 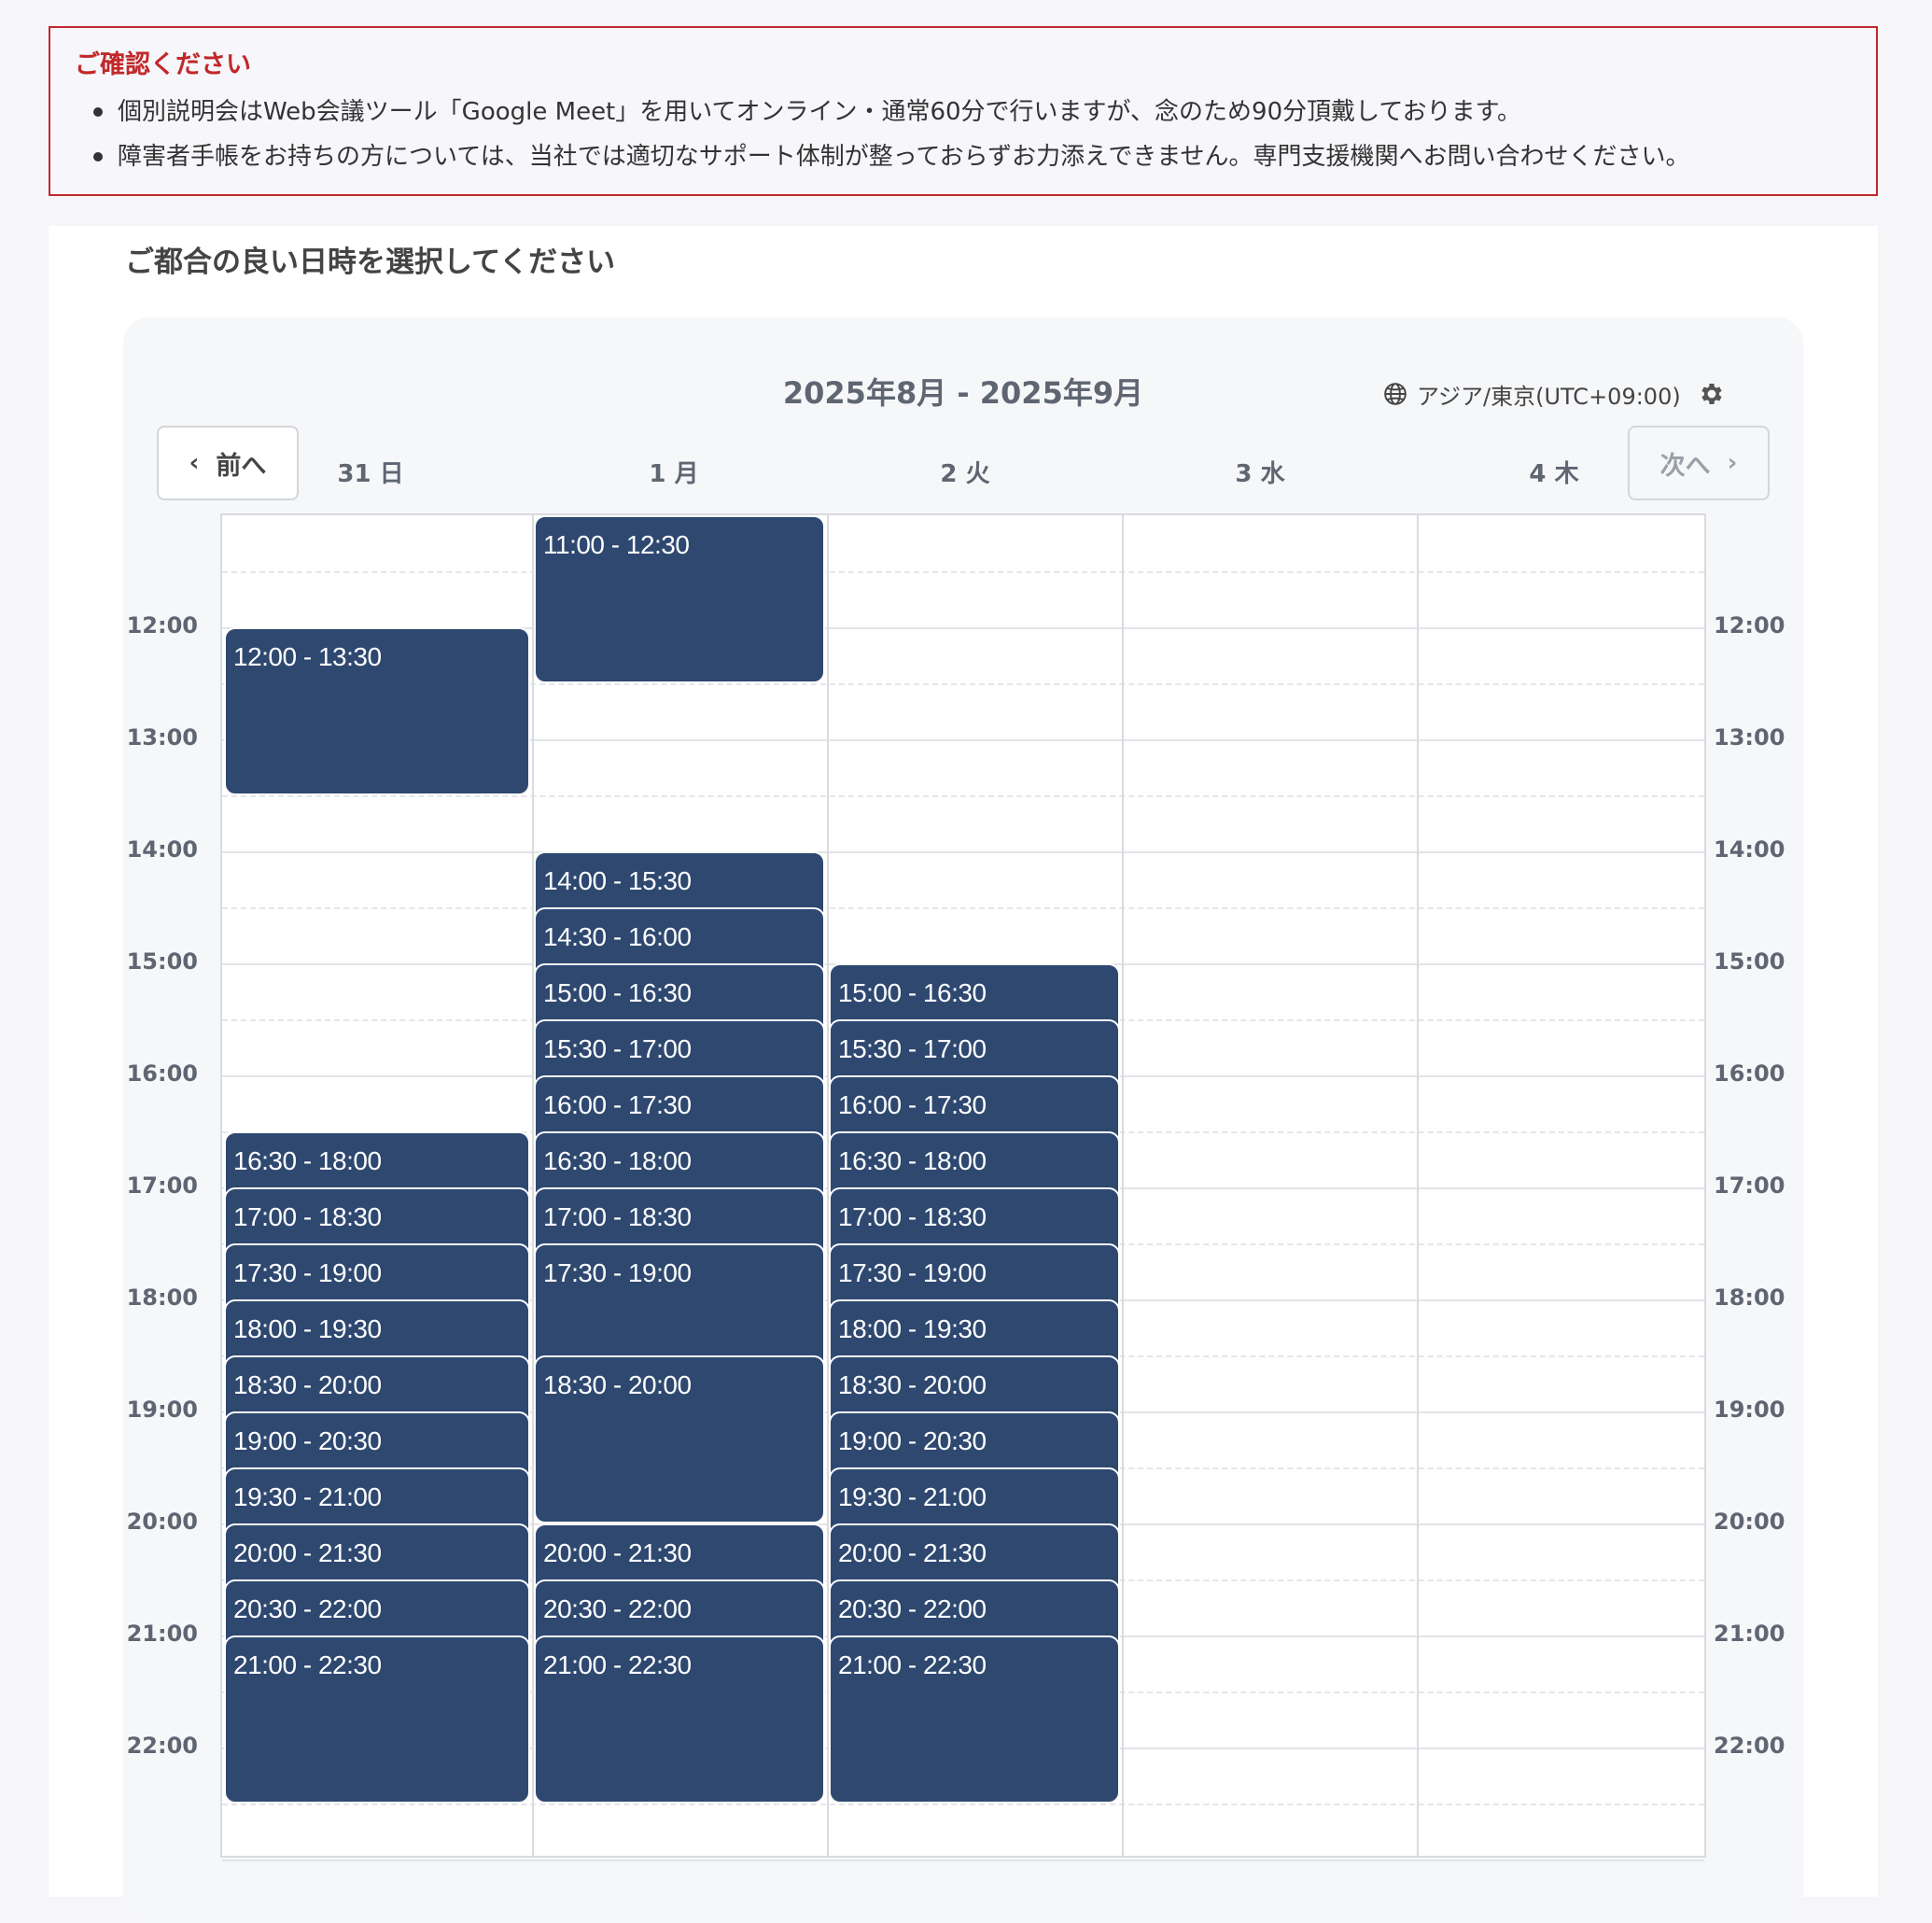 I want to click on hour-label-left: 16:00, so click(x=162, y=1073).